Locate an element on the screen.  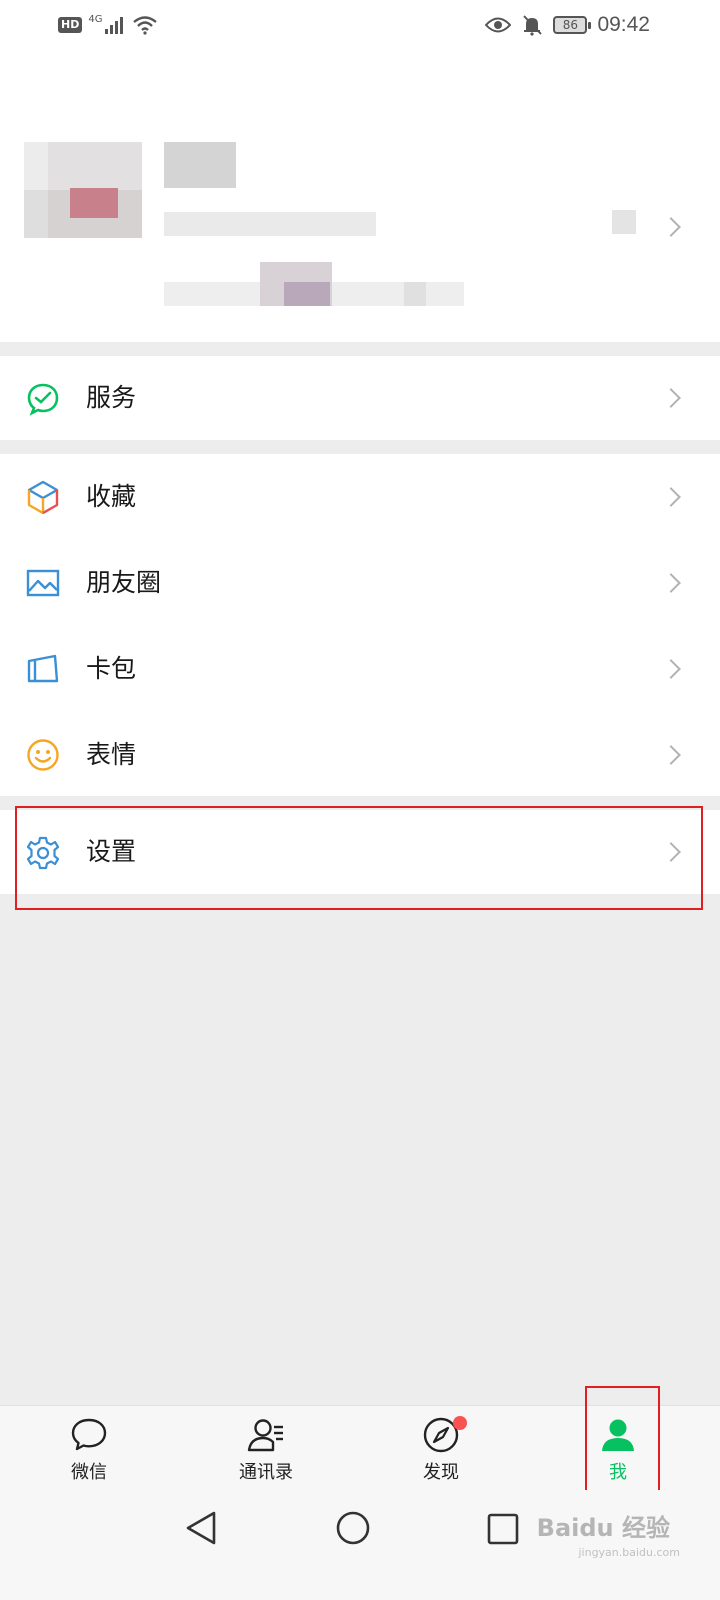
network-type: 4G is located at coordinates (95, 19).